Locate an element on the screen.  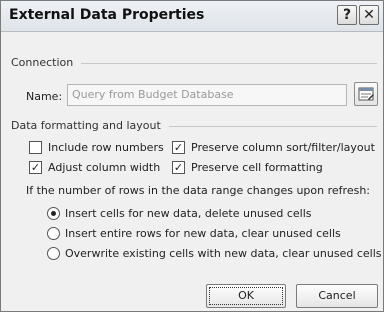
checkbox-label: Preserve column sort/filter/layout is located at coordinates (283, 147).